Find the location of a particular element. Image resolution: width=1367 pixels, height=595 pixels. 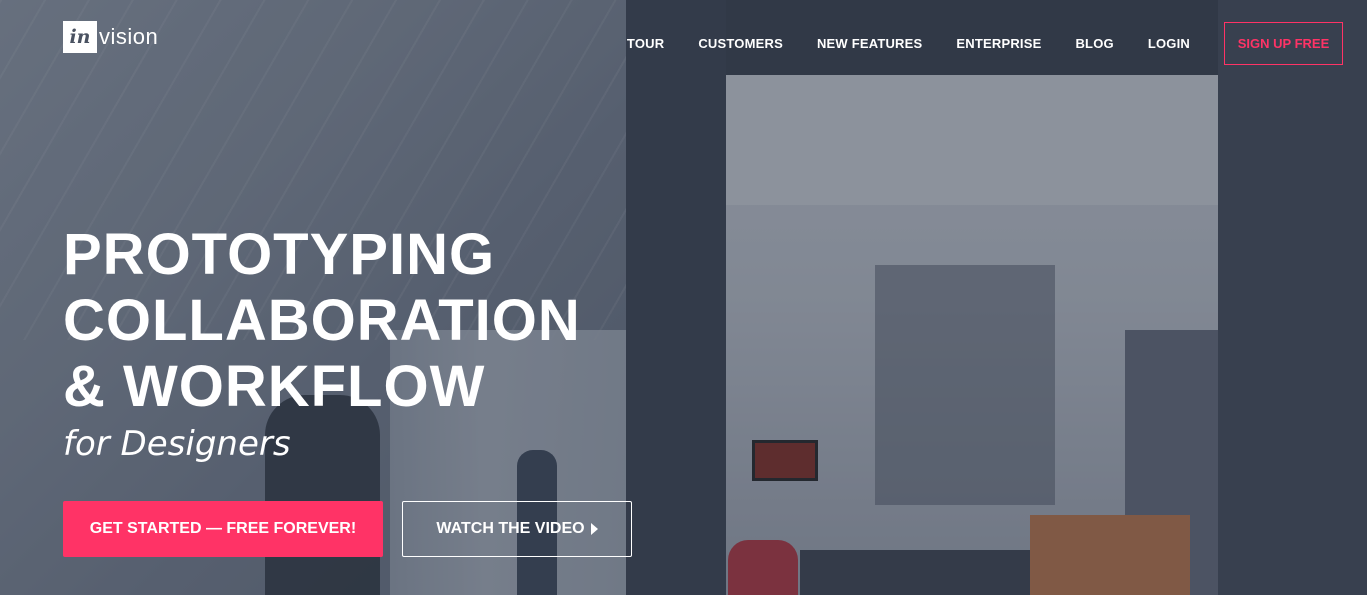

watch-video-button: WATCH THE VIDEO is located at coordinates (517, 529).